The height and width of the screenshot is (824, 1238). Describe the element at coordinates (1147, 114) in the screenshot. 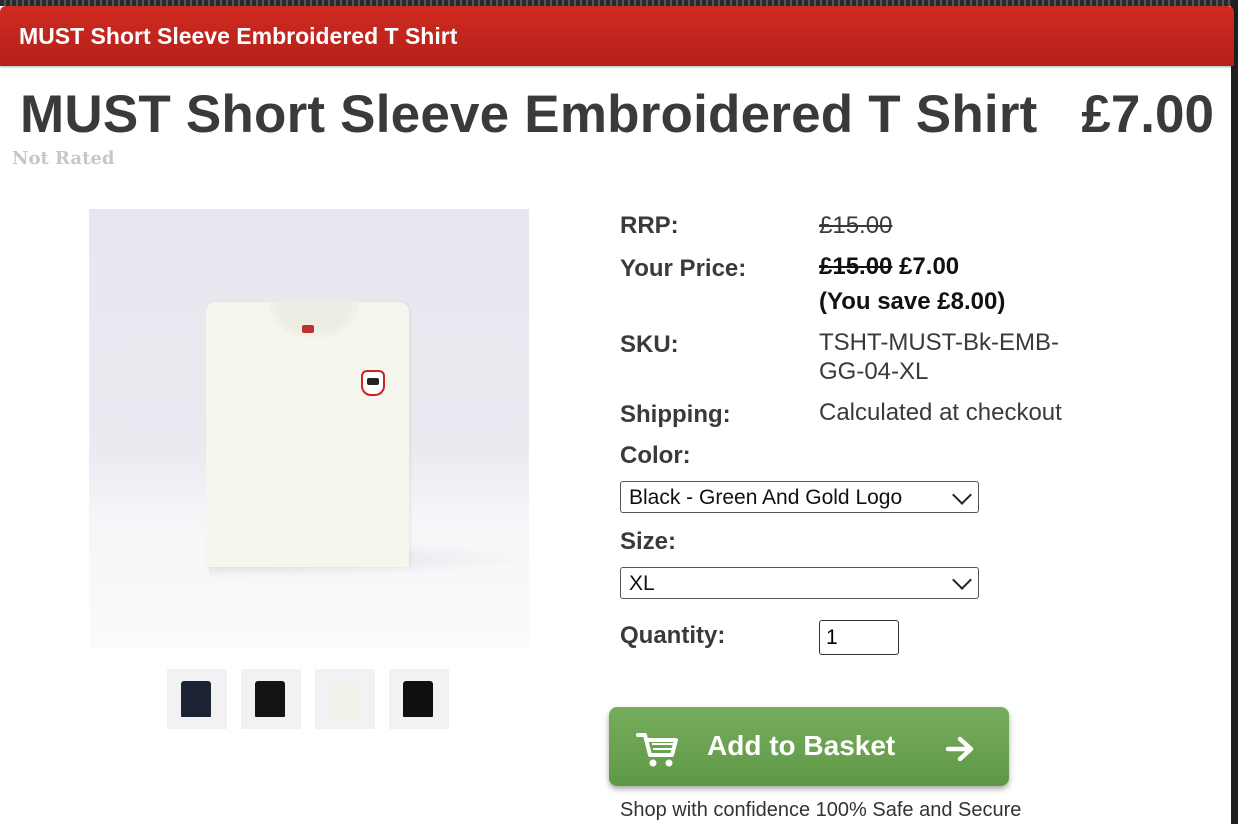

I see `header-price: £7.00` at that location.